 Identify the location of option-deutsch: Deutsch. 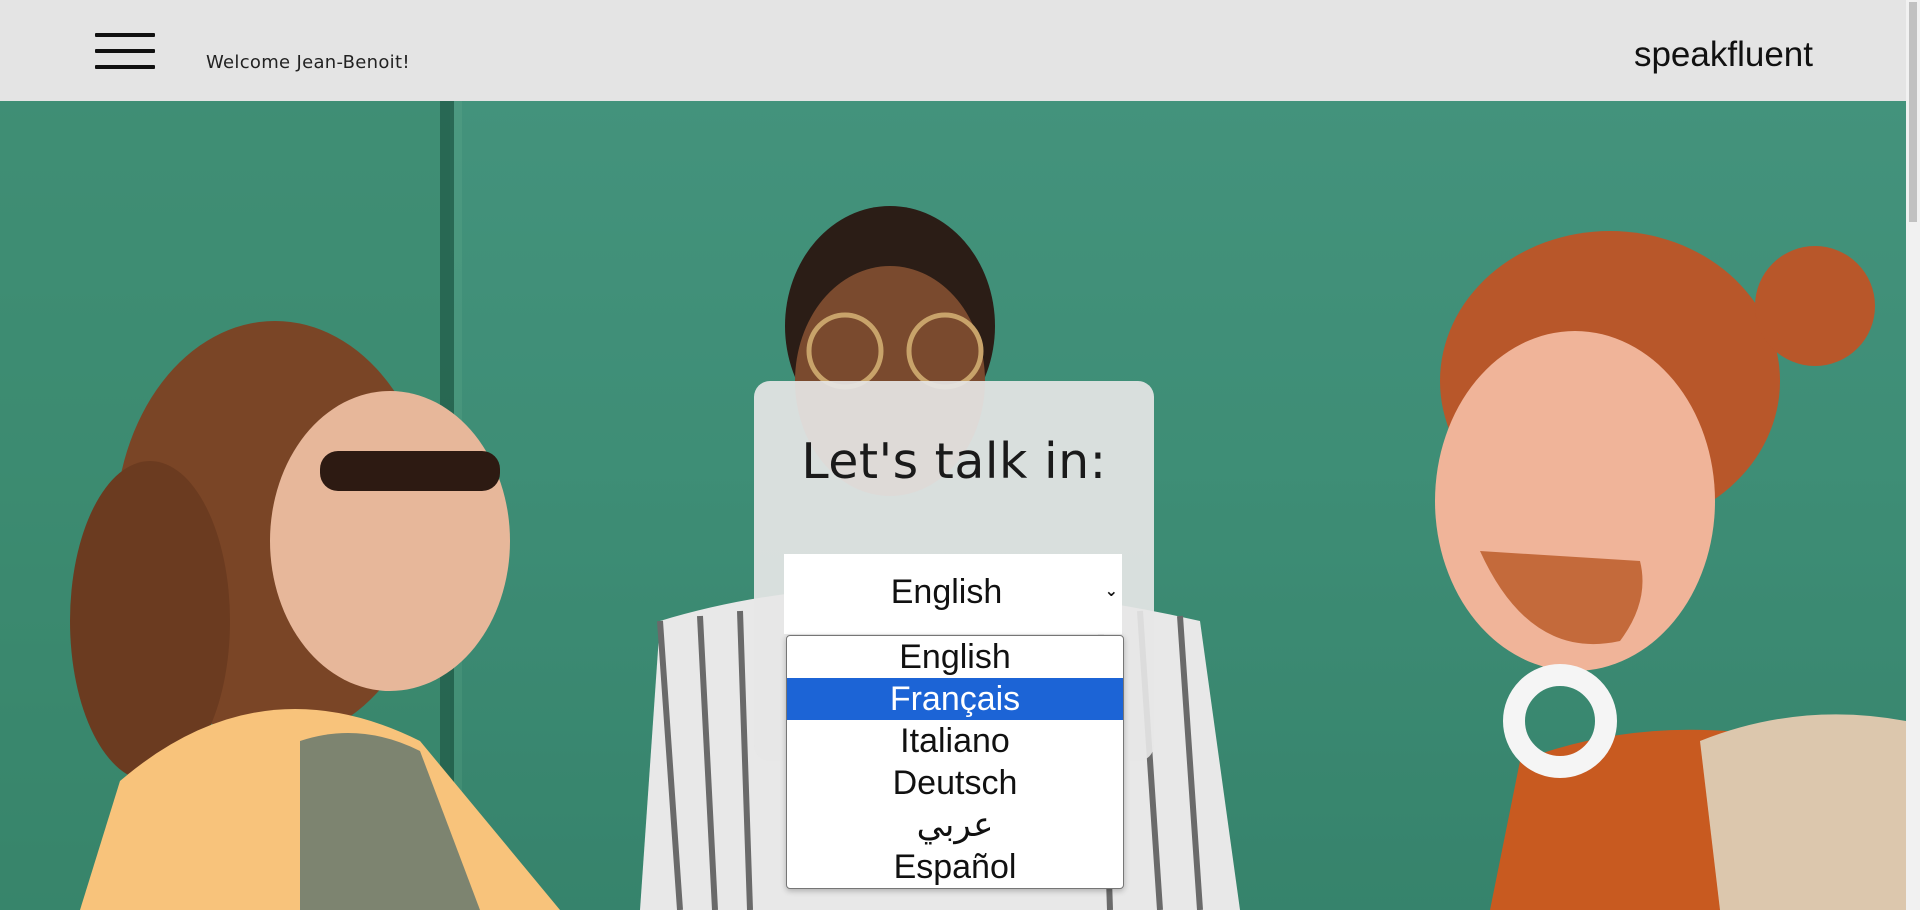
(955, 783).